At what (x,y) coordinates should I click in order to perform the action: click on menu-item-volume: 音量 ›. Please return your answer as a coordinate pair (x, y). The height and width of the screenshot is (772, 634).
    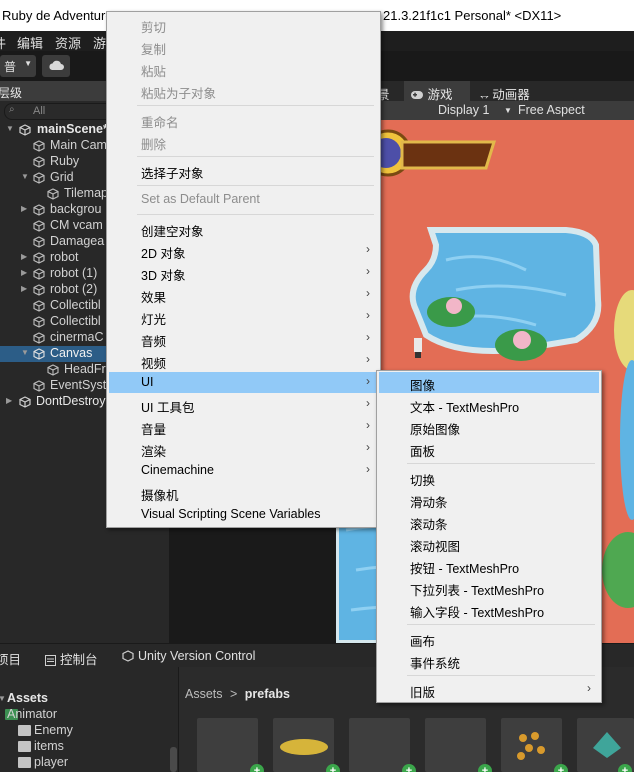
    Looking at the image, I should click on (243, 426).